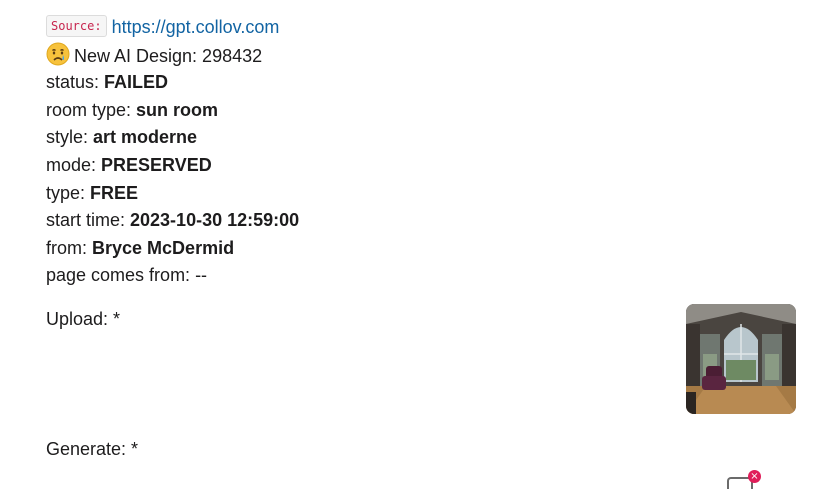  I want to click on field-label: from:, so click(69, 247).